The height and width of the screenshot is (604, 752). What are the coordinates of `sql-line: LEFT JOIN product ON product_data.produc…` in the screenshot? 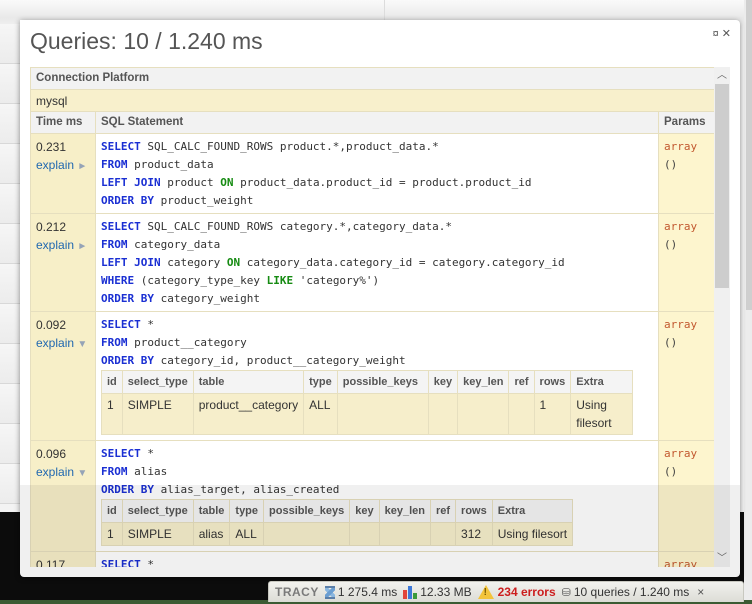 It's located at (377, 183).